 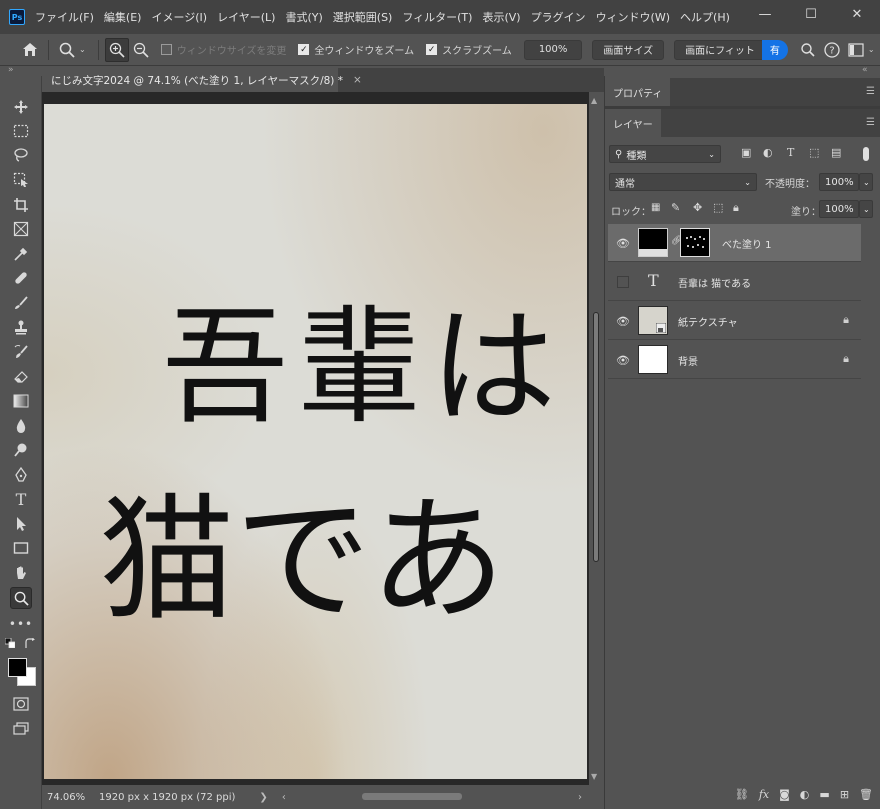 I want to click on screen-mode-icon, so click(x=21, y=729).